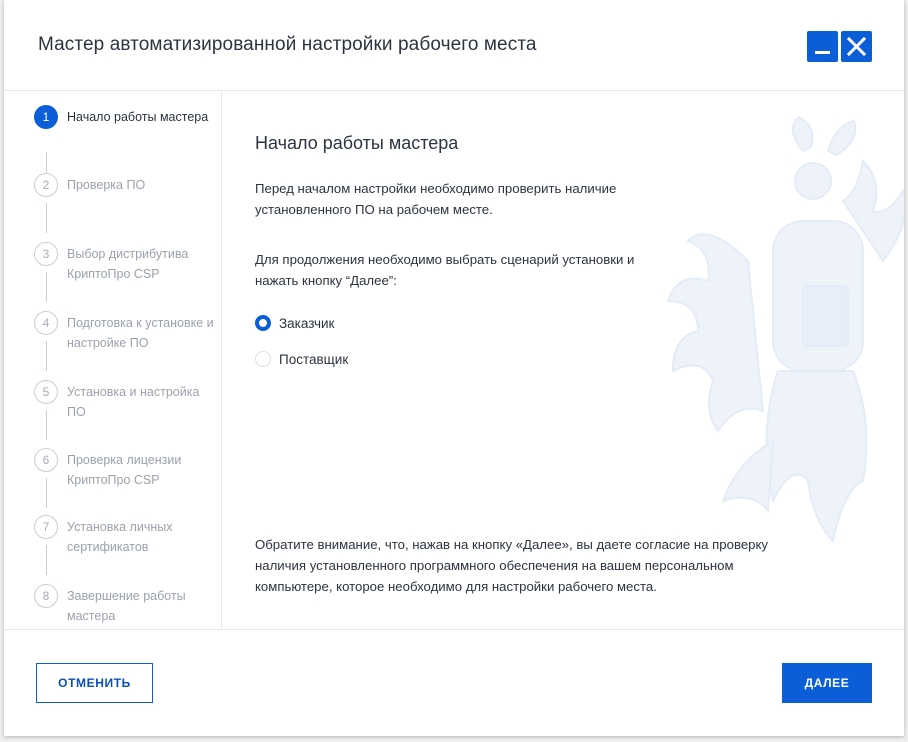 The image size is (908, 742). I want to click on radio-label: Заказчик, so click(307, 323).